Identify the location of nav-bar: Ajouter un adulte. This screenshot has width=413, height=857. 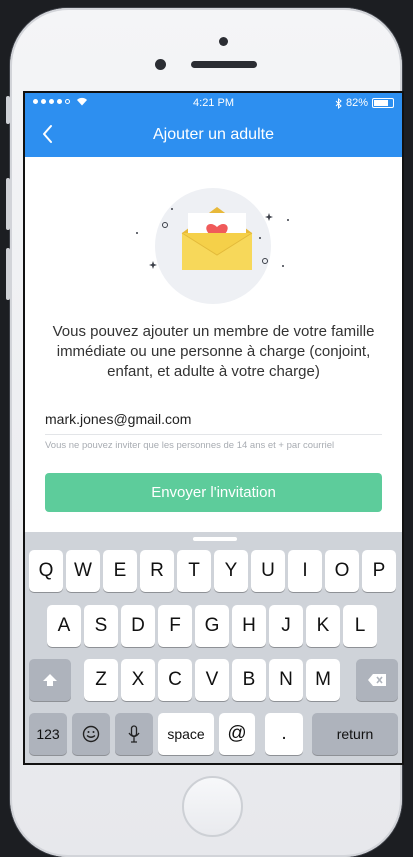
(213, 135).